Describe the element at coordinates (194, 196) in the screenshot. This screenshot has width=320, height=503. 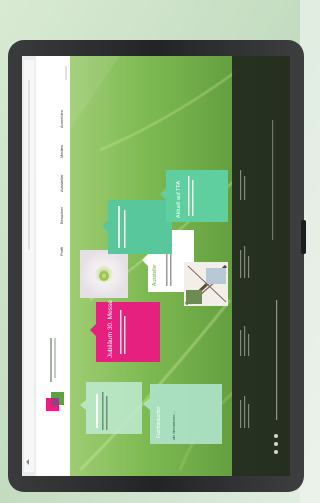
I see `news-card: Aktuell auf TFA` at that location.